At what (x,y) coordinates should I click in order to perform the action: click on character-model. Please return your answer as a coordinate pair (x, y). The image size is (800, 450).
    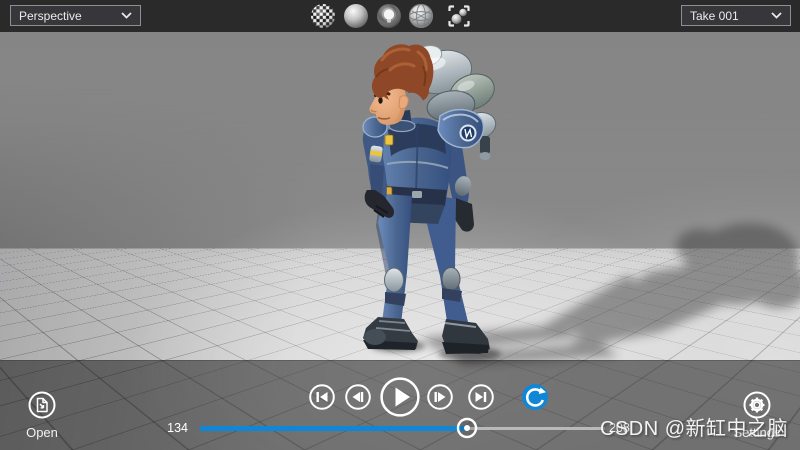
    Looking at the image, I should click on (429, 199).